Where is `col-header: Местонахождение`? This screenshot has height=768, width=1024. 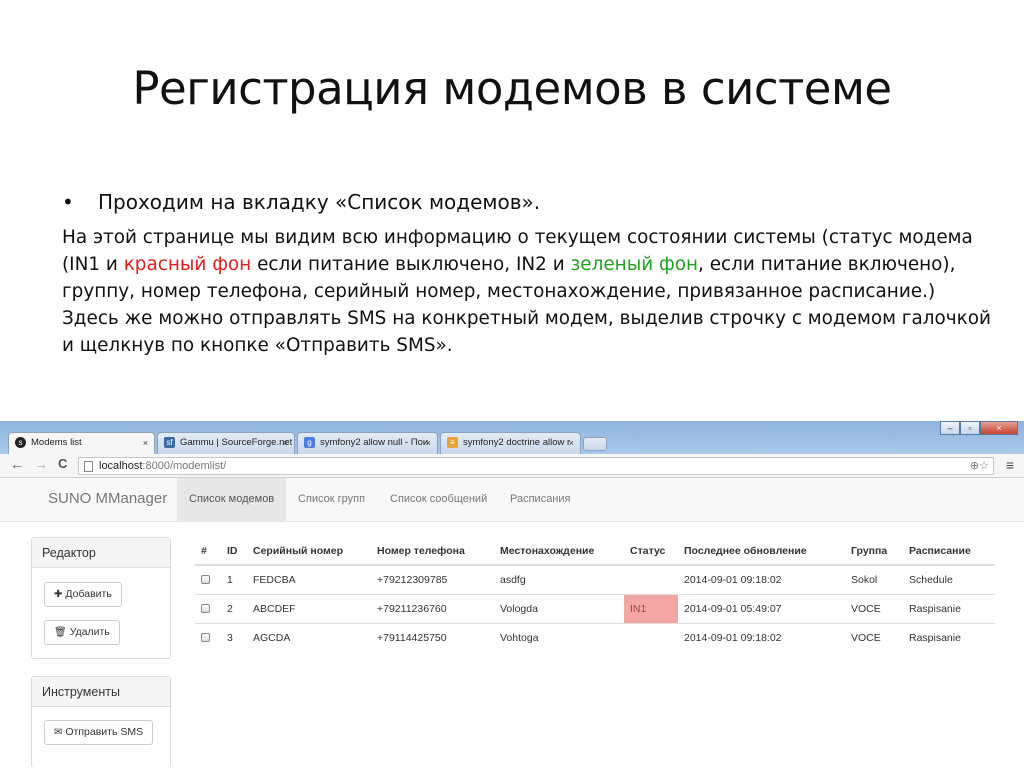 col-header: Местонахождение is located at coordinates (559, 552).